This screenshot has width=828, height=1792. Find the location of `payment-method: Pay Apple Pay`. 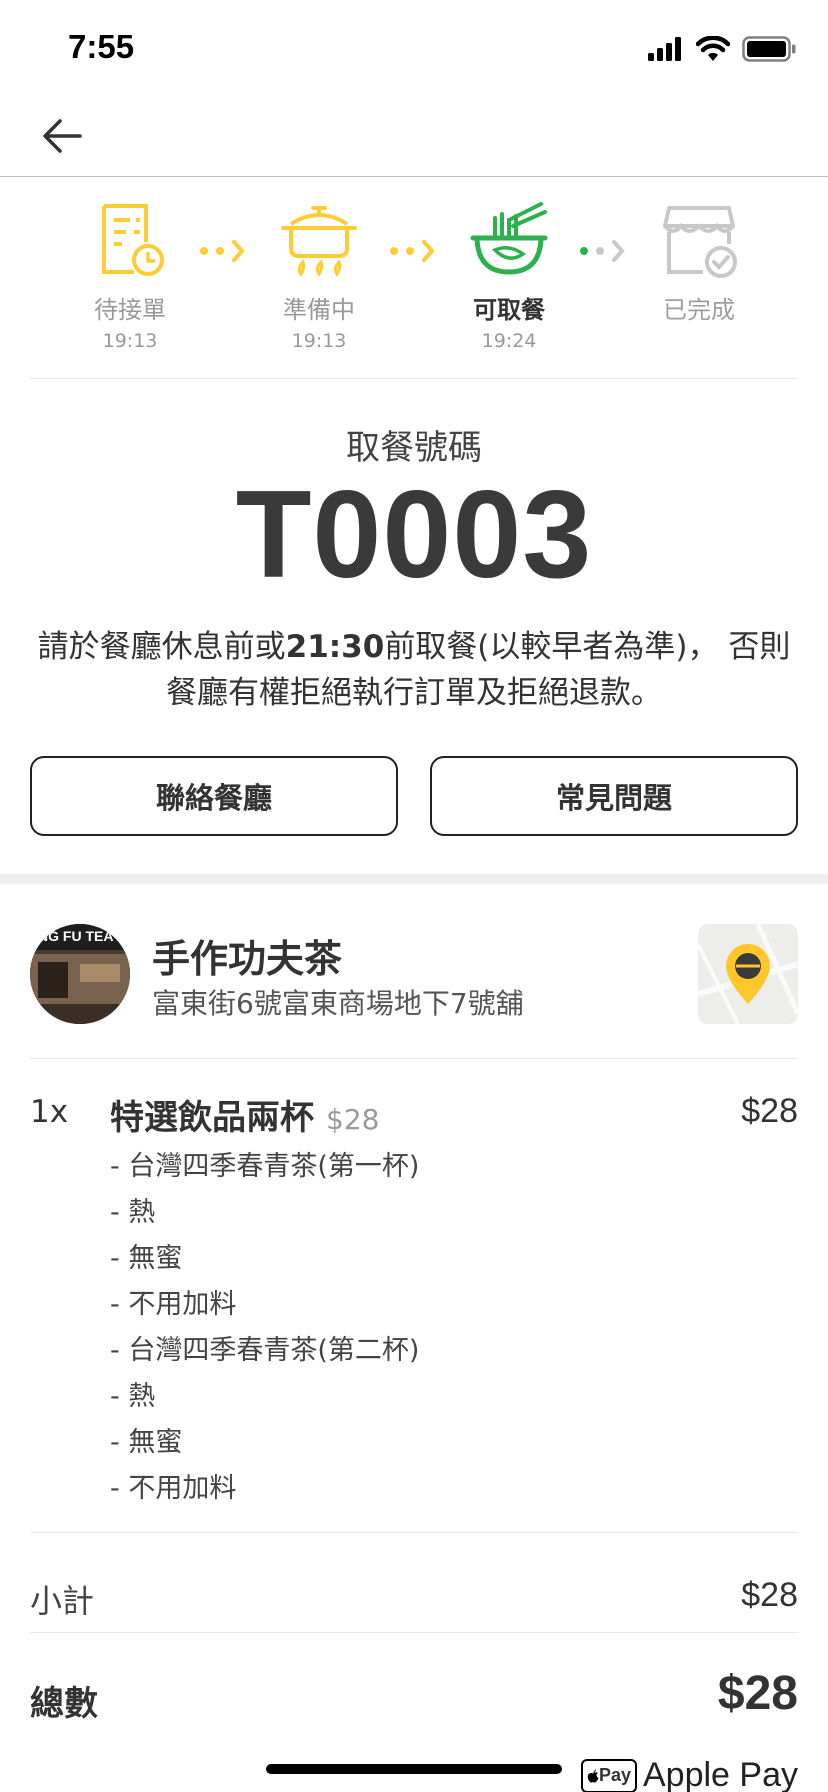

payment-method: Pay Apple Pay is located at coordinates (689, 1774).